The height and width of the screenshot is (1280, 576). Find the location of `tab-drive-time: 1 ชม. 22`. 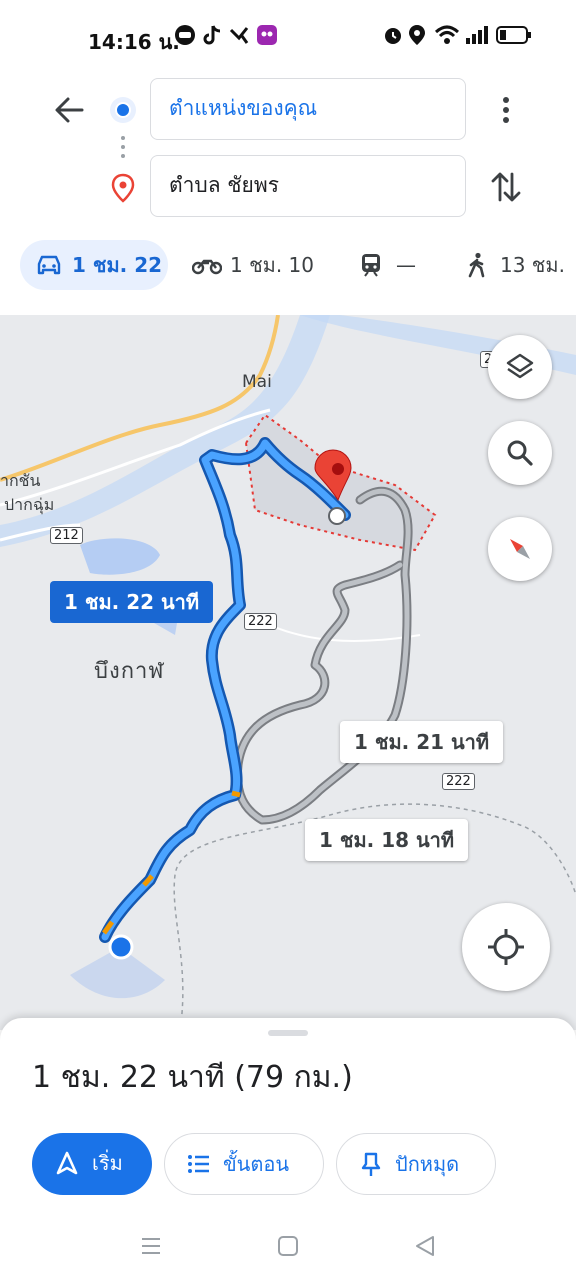

tab-drive-time: 1 ชม. 22 is located at coordinates (117, 265).